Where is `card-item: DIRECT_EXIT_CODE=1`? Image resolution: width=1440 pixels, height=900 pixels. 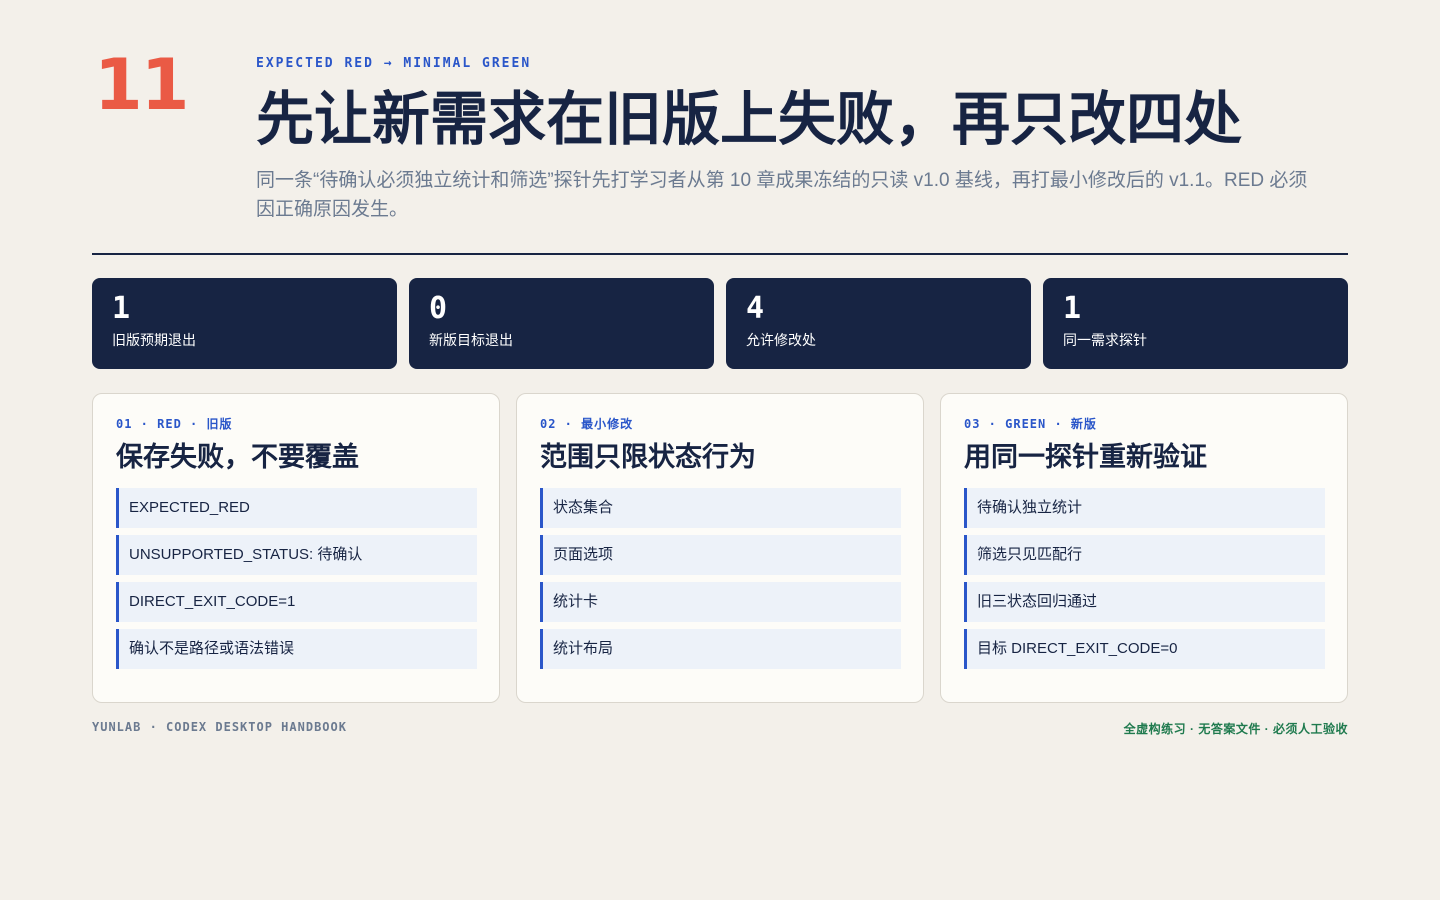 card-item: DIRECT_EXIT_CODE=1 is located at coordinates (296, 602).